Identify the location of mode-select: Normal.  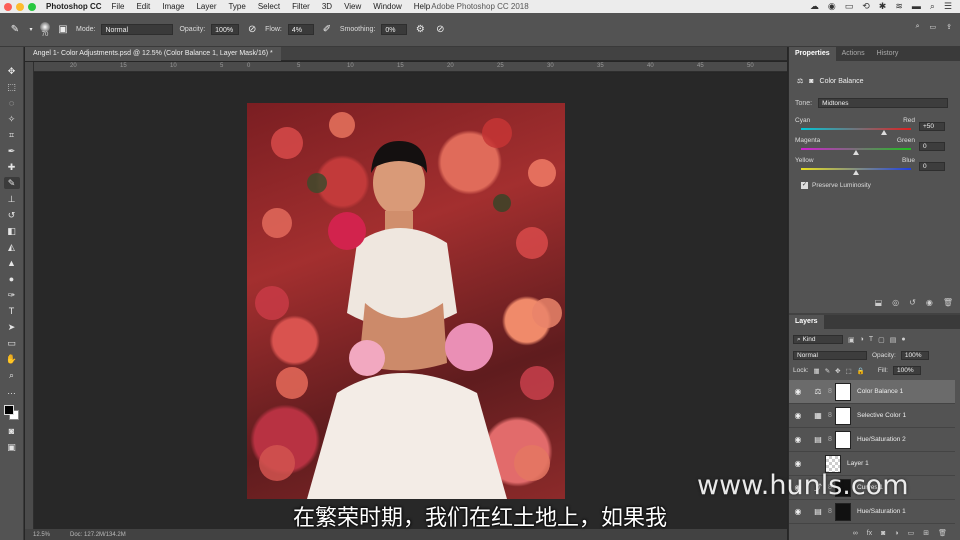
(137, 29).